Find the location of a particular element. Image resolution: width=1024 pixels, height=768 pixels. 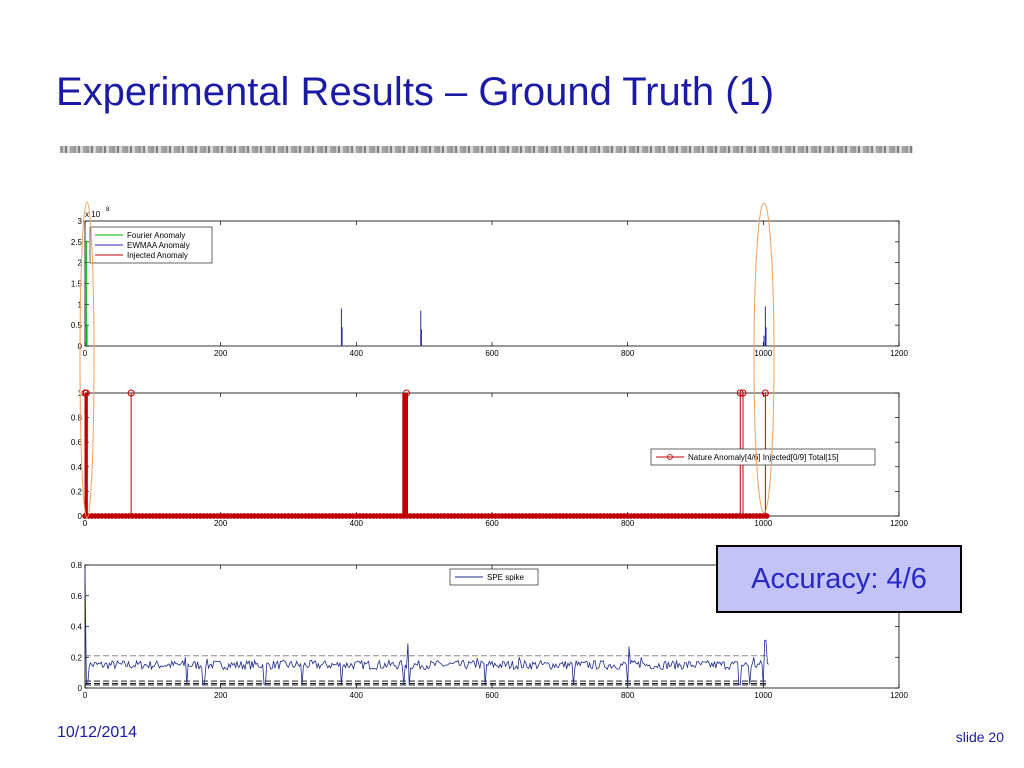

footer-date: 10/12/2014 is located at coordinates (97, 732).